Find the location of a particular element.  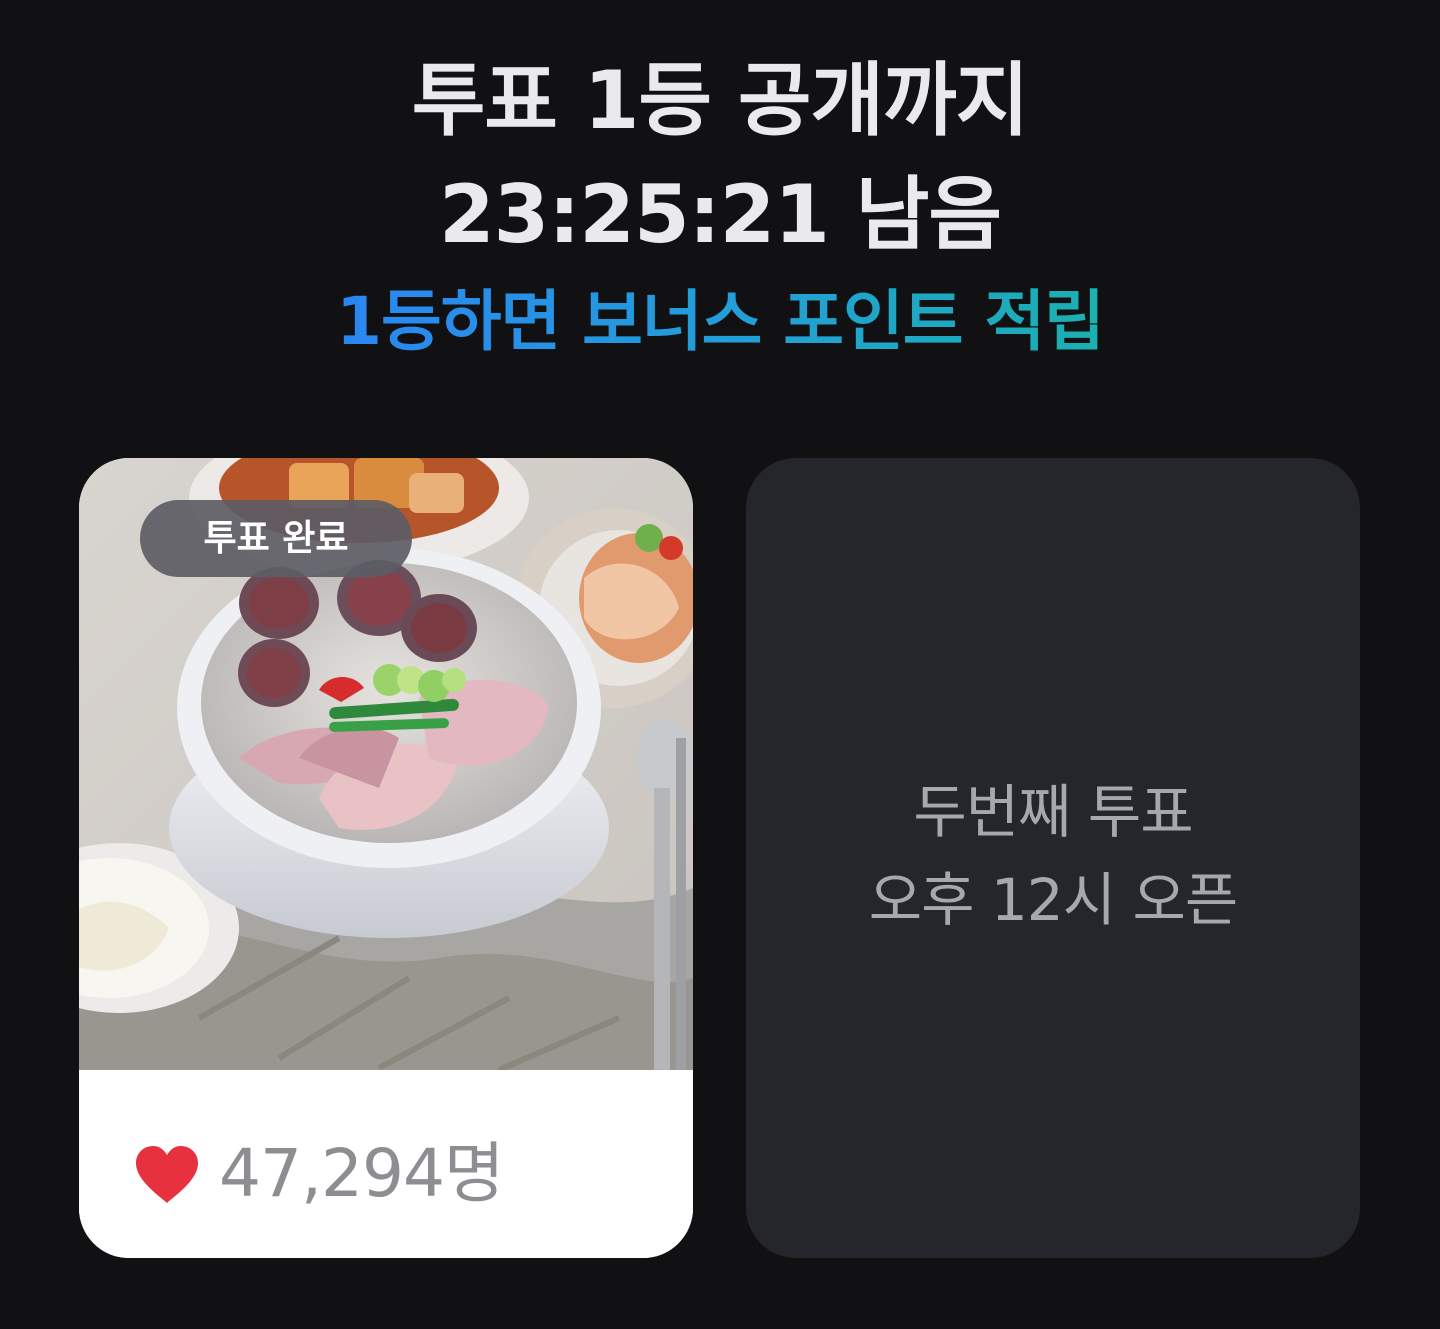

countdown-timer: 23:25:21 남음 is located at coordinates (720, 214).